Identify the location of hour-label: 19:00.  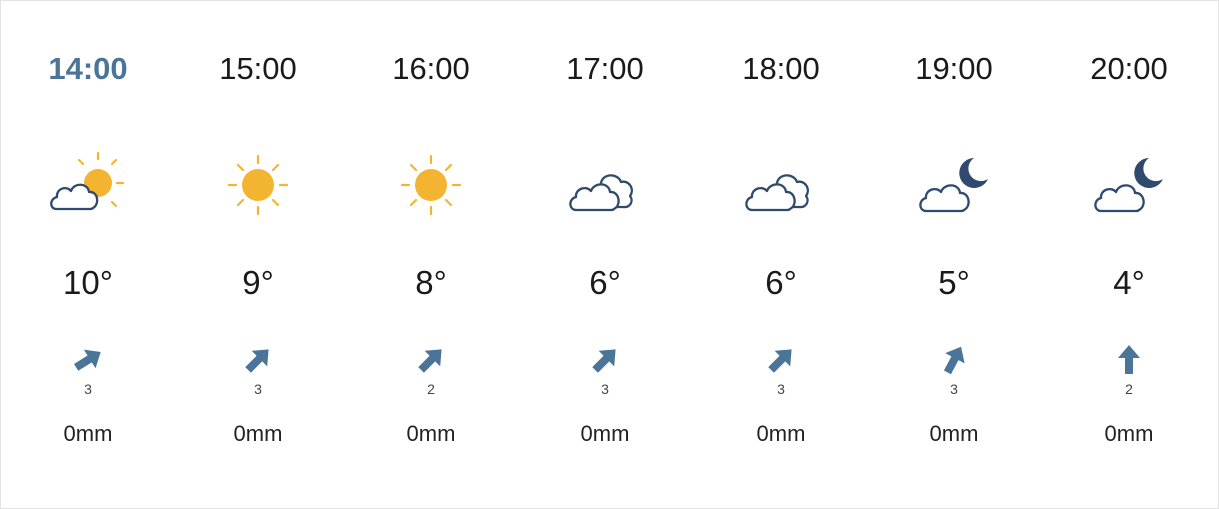
(954, 68).